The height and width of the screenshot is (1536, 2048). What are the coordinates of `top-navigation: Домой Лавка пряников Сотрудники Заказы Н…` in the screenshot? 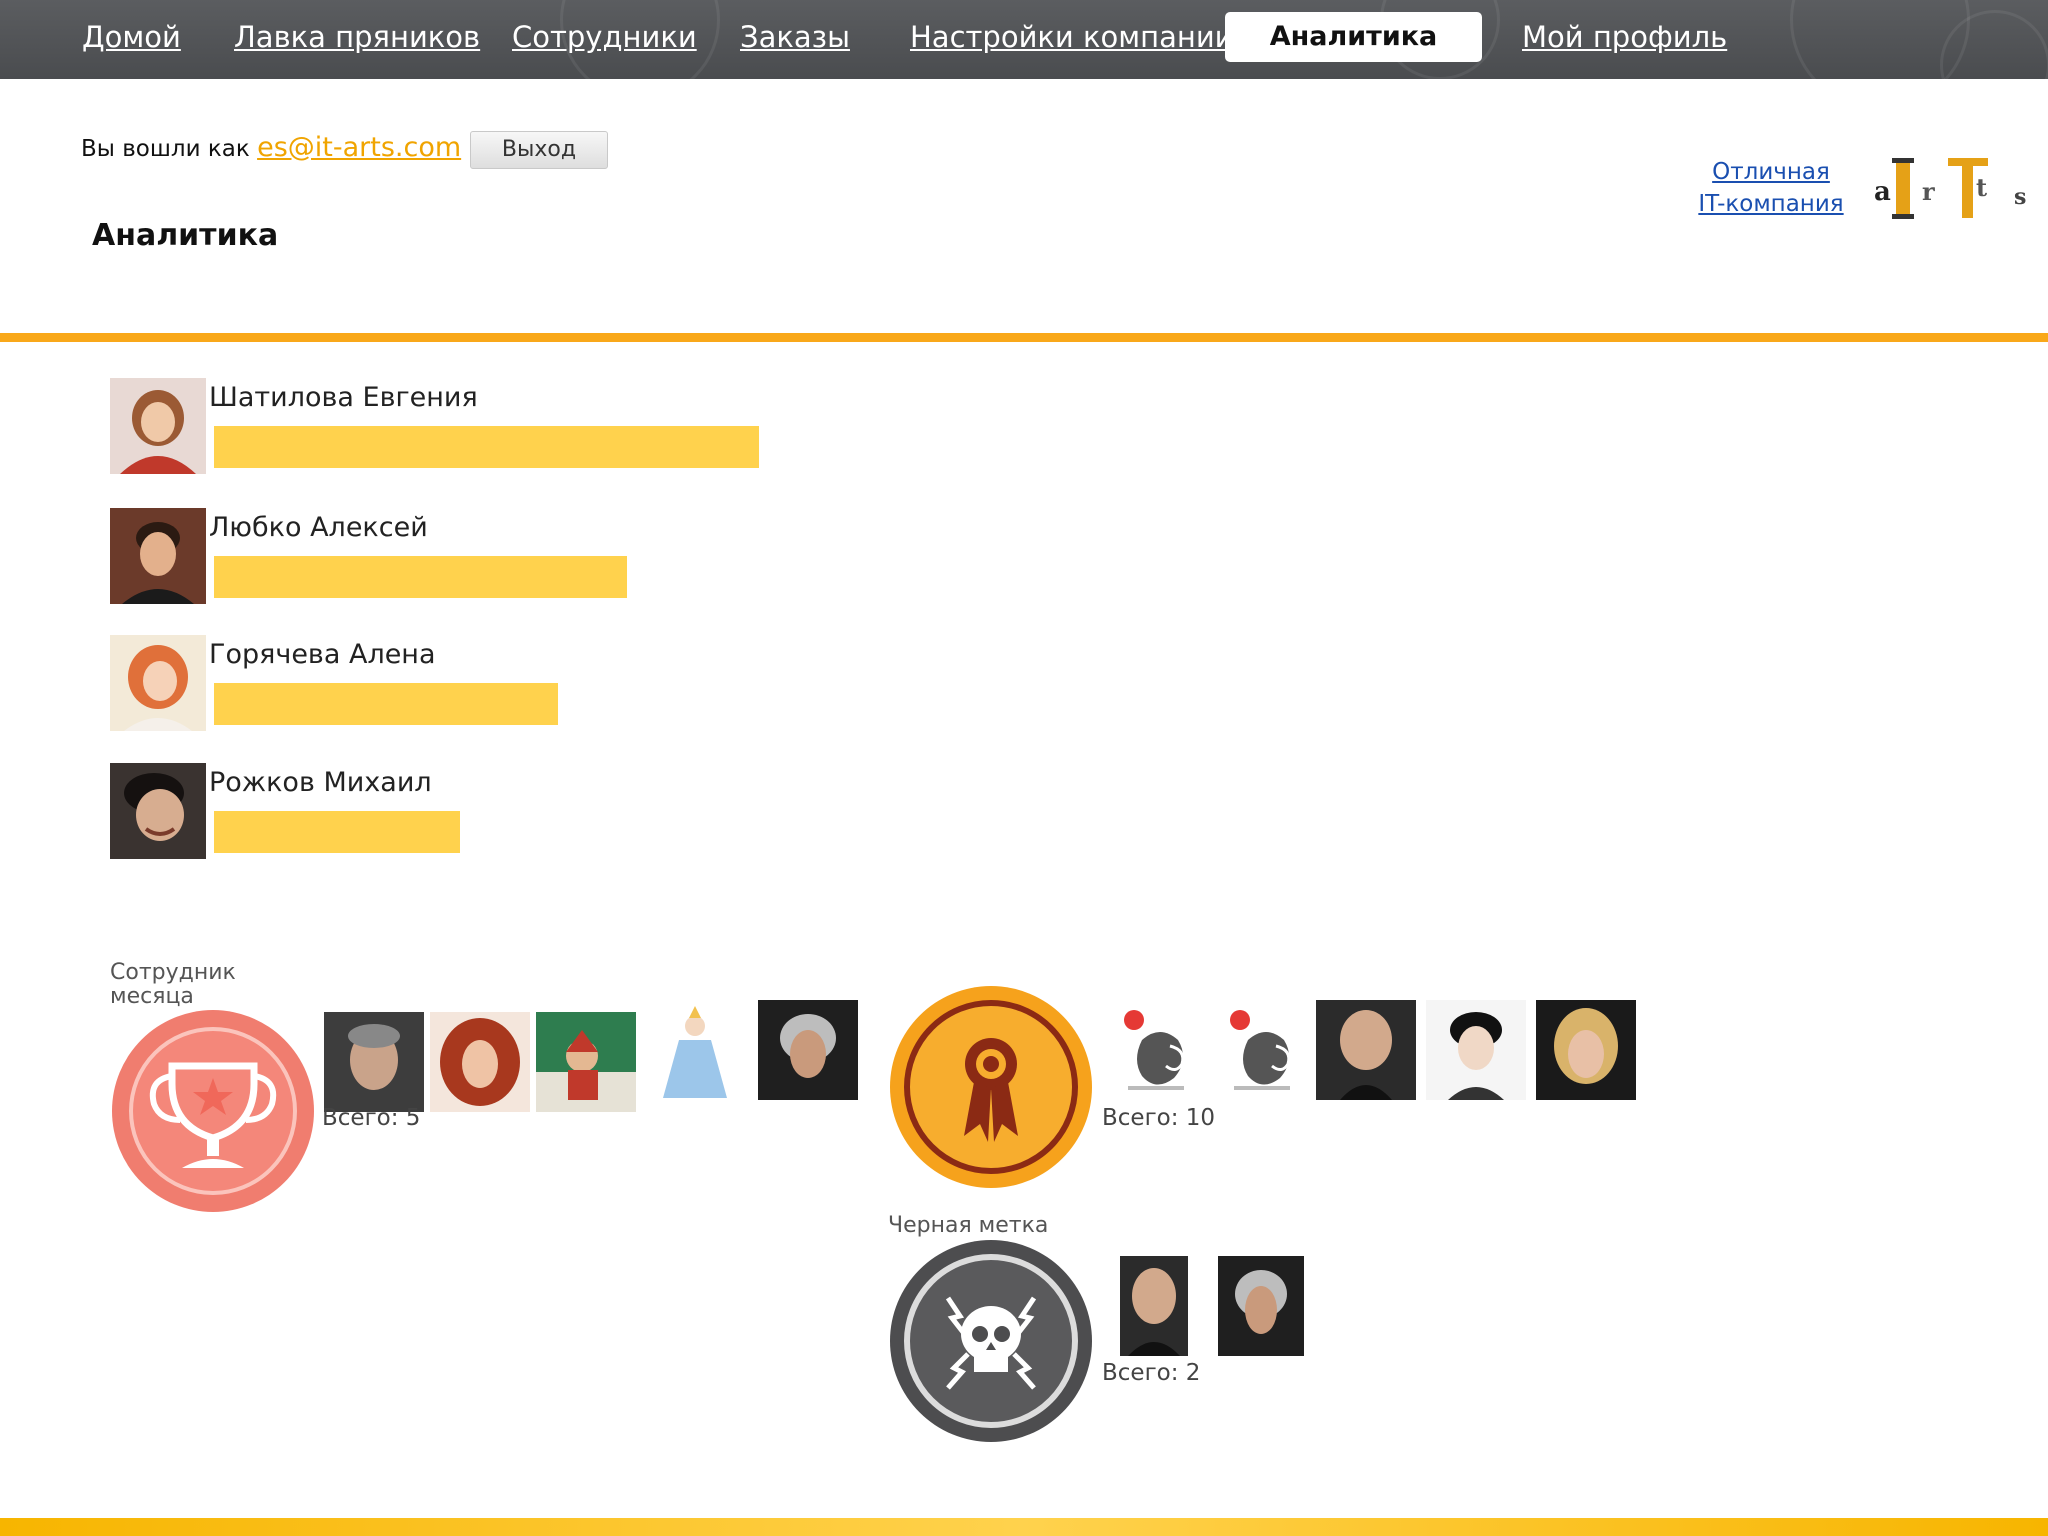 It's located at (1024, 39).